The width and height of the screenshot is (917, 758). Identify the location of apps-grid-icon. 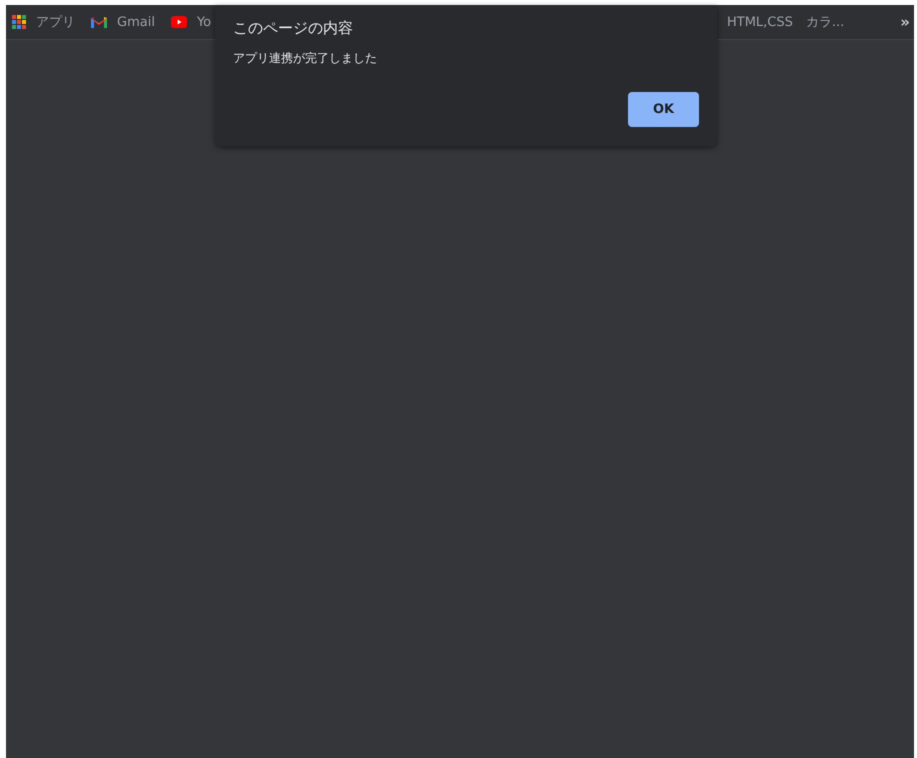
(19, 22).